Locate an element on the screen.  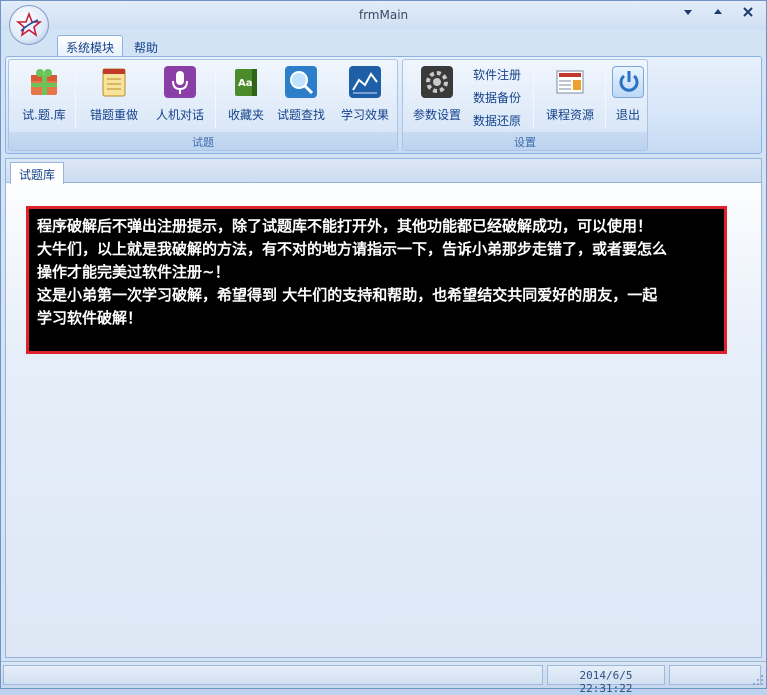
question-bank-button: 试.题.库 is located at coordinates (44, 97).